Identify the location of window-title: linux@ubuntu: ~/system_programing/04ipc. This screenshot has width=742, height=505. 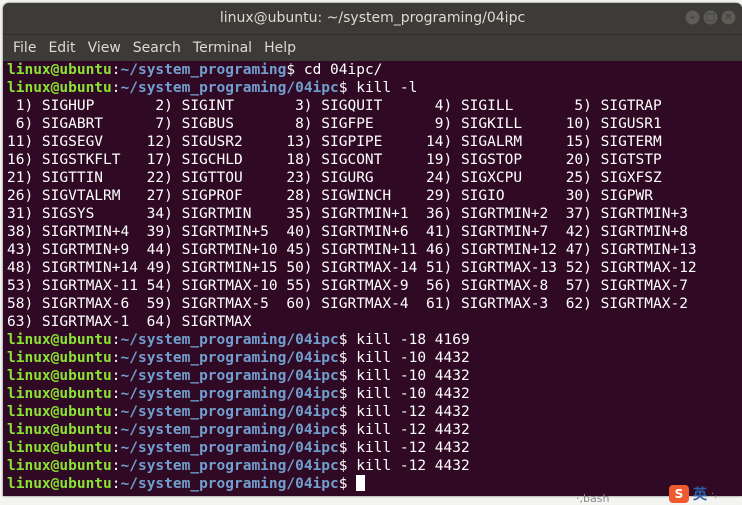
(372, 18).